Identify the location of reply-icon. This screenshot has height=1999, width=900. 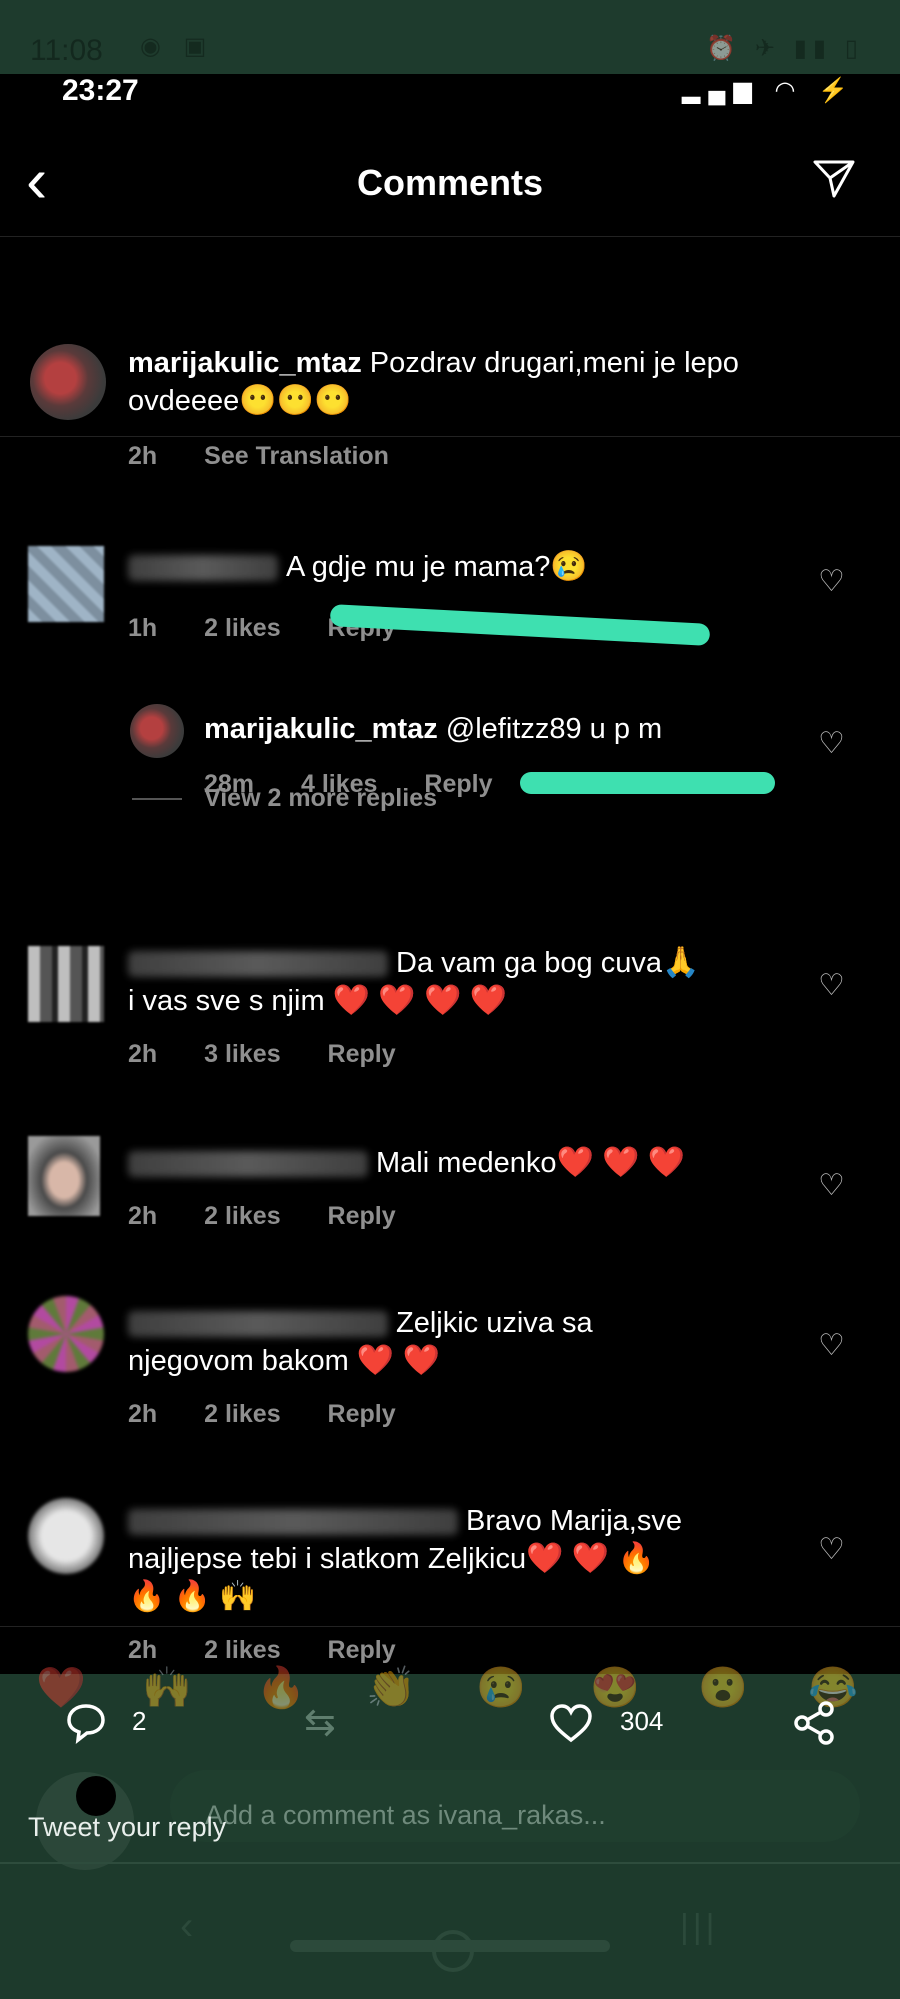
(86, 1722).